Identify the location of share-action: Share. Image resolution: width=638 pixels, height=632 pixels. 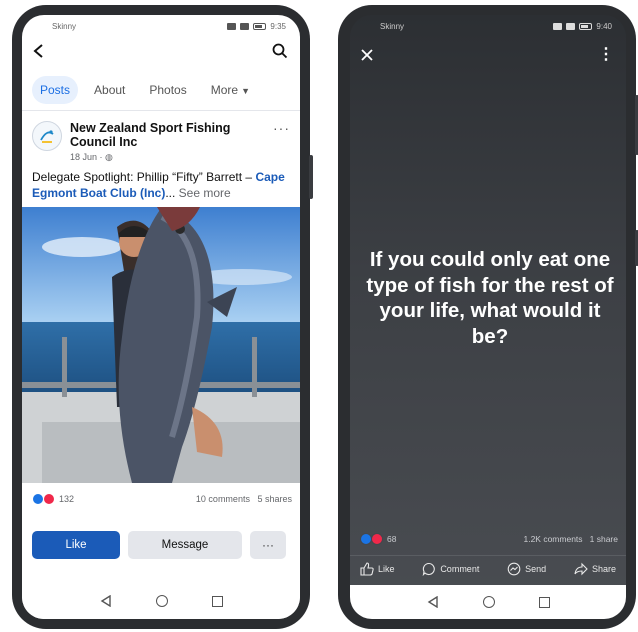
(595, 569).